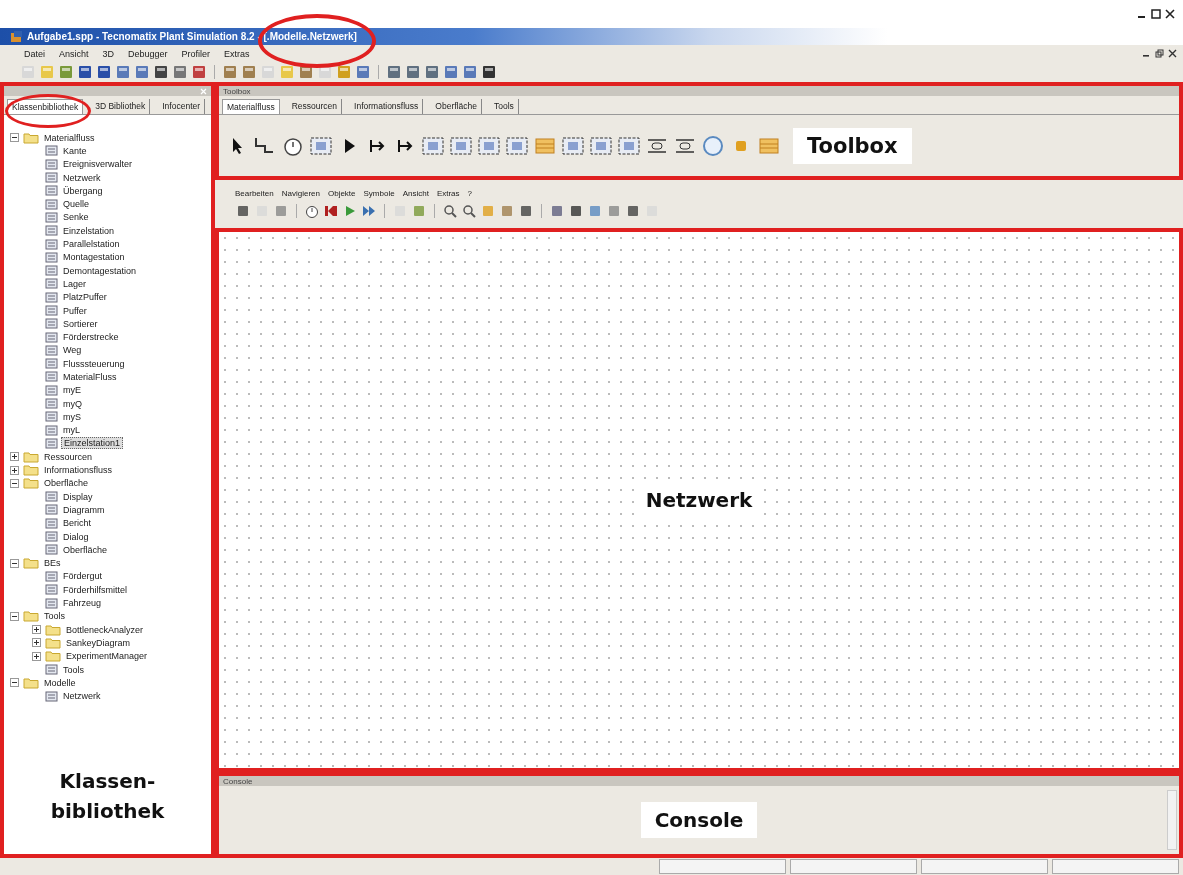  What do you see at coordinates (196, 53) in the screenshot?
I see `menu-item: Profiler` at bounding box center [196, 53].